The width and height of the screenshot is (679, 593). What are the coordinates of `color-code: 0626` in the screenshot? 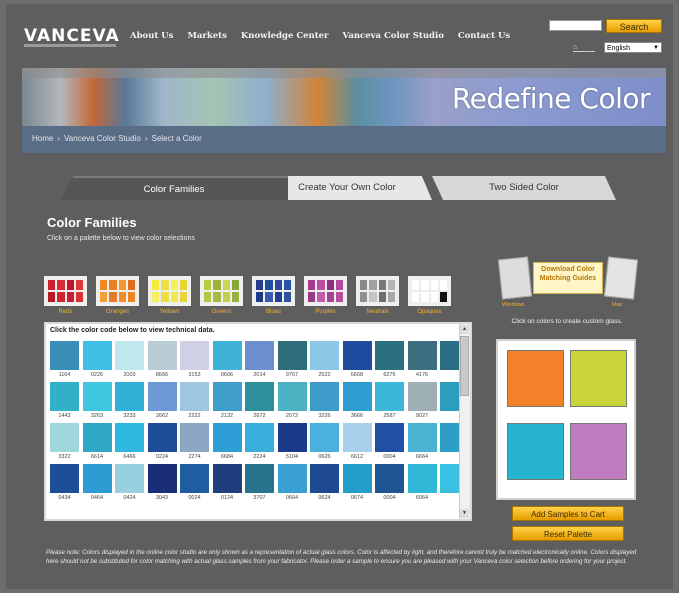 It's located at (324, 457).